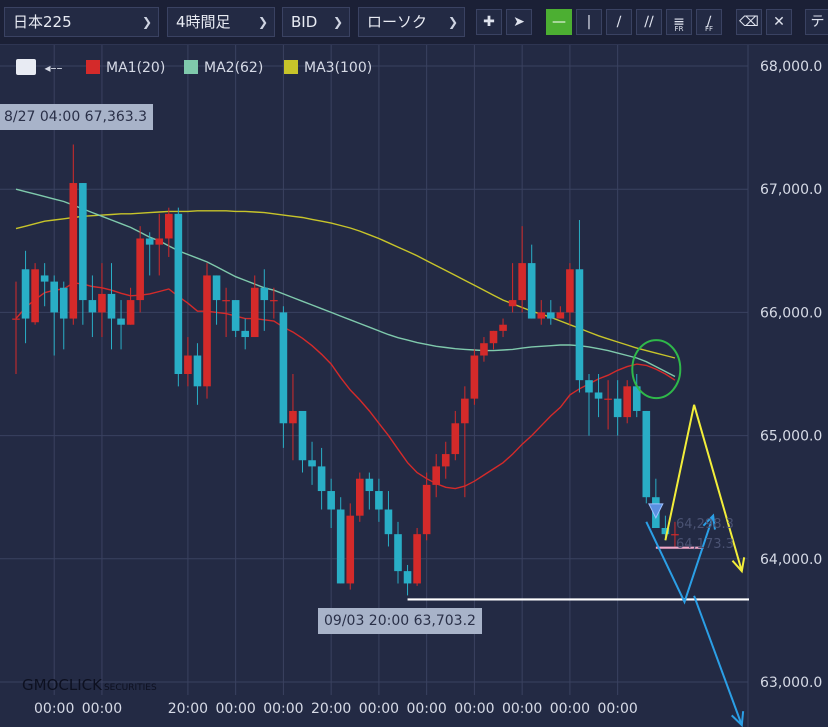 The width and height of the screenshot is (828, 727). I want to click on brand-logo: GMOCLICK SECURITIES, so click(89, 685).